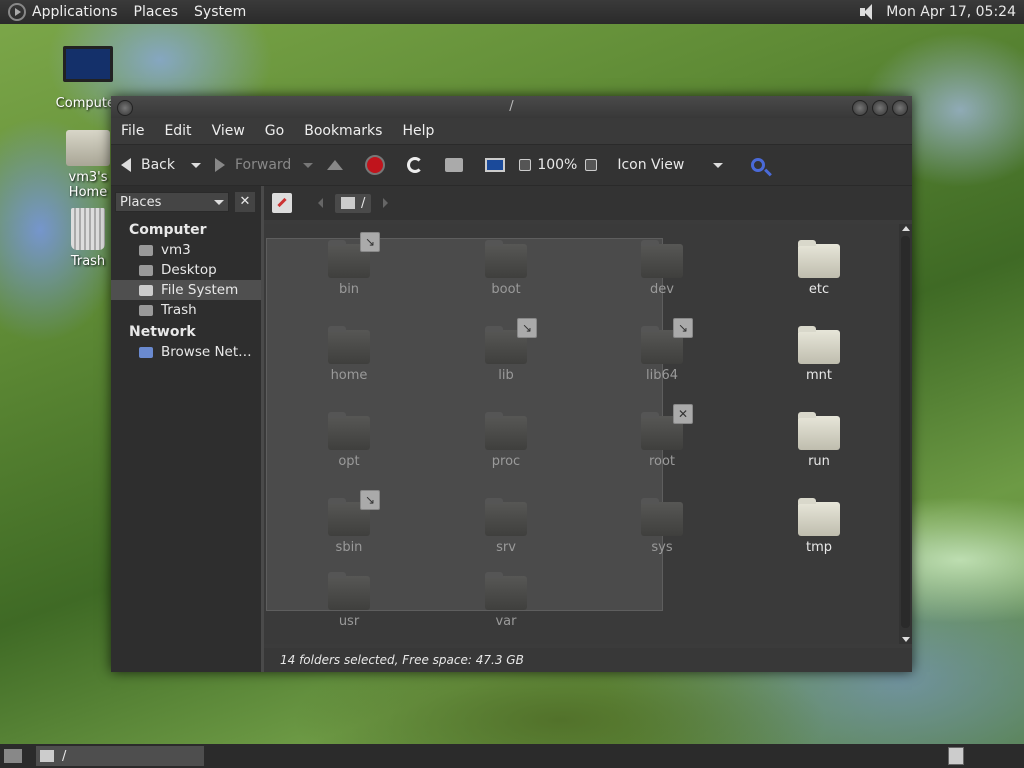 The image size is (1024, 768). What do you see at coordinates (557, 165) in the screenshot?
I see `zoom-level: 100%` at bounding box center [557, 165].